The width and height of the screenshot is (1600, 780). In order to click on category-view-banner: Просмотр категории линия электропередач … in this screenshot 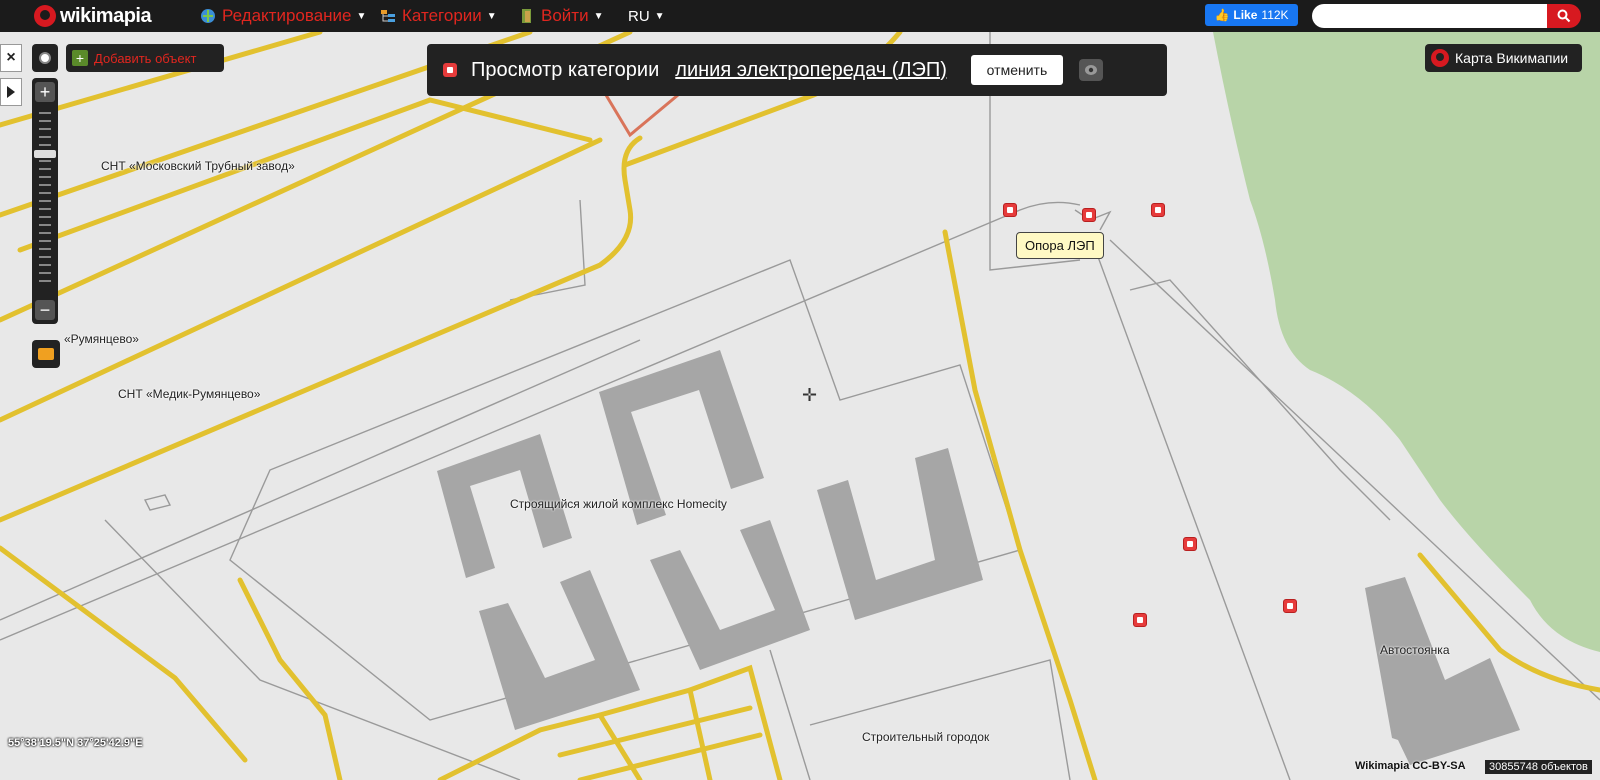, I will do `click(797, 70)`.